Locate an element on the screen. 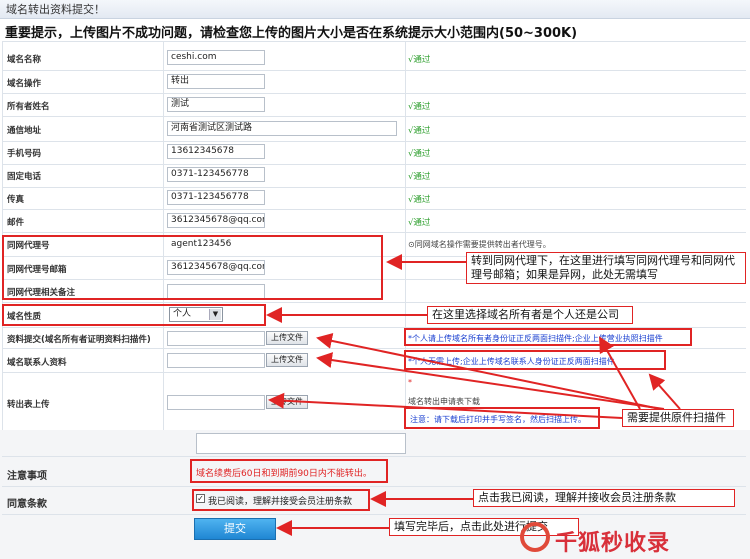 The image size is (750, 559). watermark-text: 千狐秒收录 is located at coordinates (613, 543).